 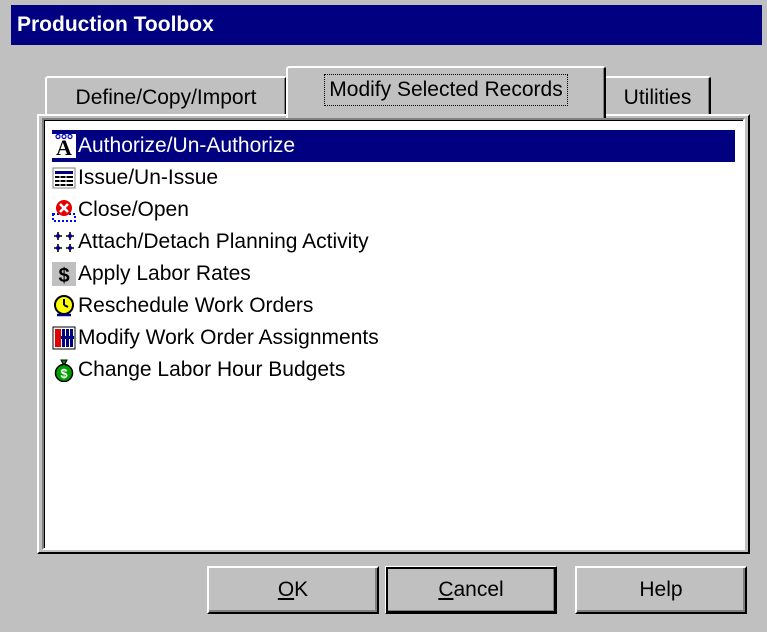 I want to click on authorize-icon: A, so click(x=64, y=146).